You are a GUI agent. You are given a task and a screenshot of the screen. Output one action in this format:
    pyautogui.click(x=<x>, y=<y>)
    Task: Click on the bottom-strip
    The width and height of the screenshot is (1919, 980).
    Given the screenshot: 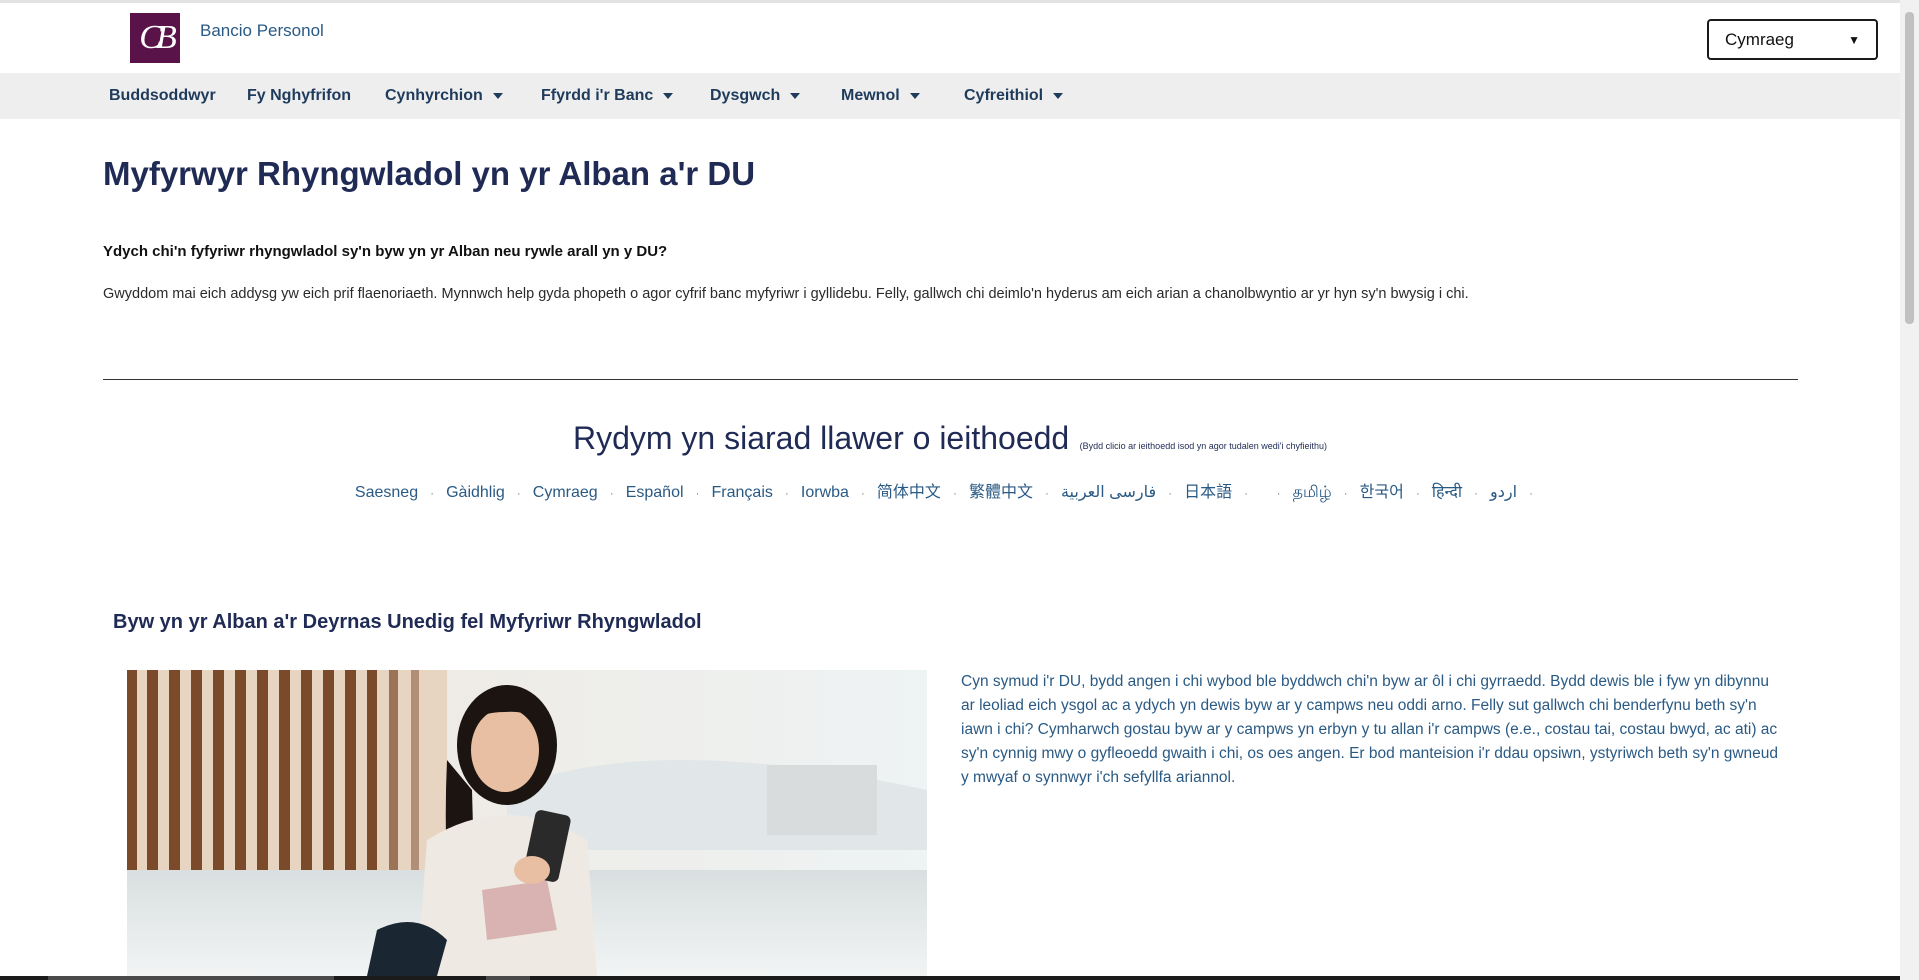 What is the action you would take?
    pyautogui.click(x=950, y=978)
    